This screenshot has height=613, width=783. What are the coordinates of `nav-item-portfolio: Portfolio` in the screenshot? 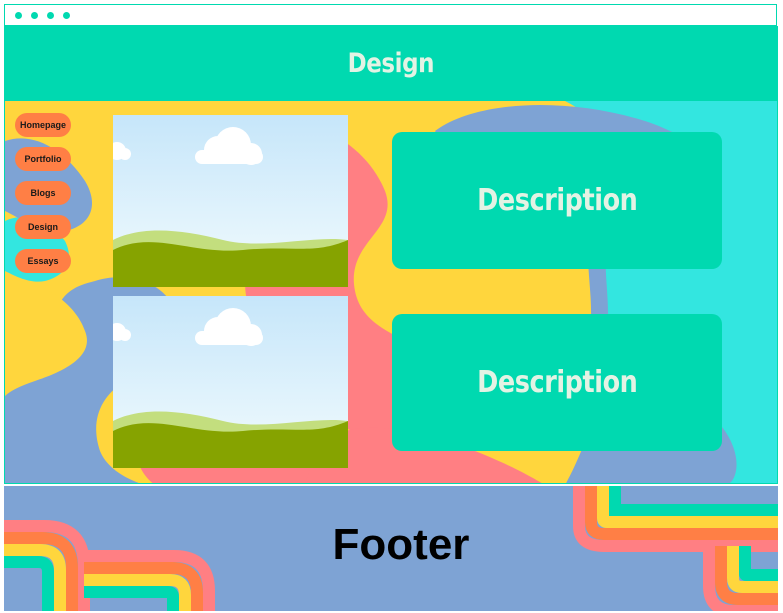 It's located at (43, 159).